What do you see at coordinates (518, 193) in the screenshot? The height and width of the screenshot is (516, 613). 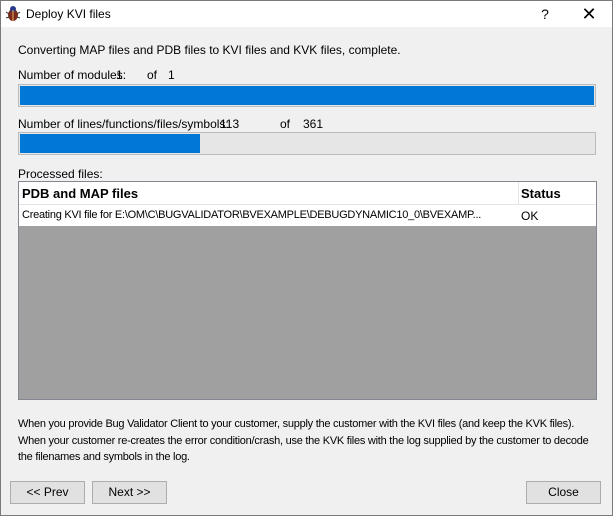 I see `column-divider` at bounding box center [518, 193].